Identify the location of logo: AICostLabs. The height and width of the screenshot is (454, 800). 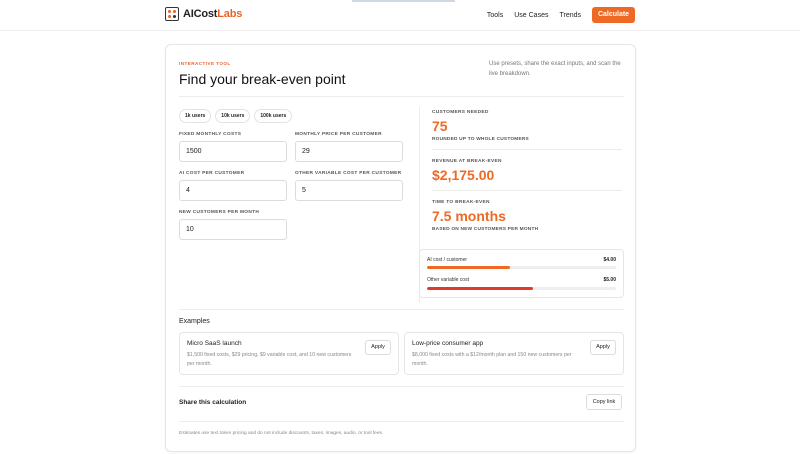
(203, 14).